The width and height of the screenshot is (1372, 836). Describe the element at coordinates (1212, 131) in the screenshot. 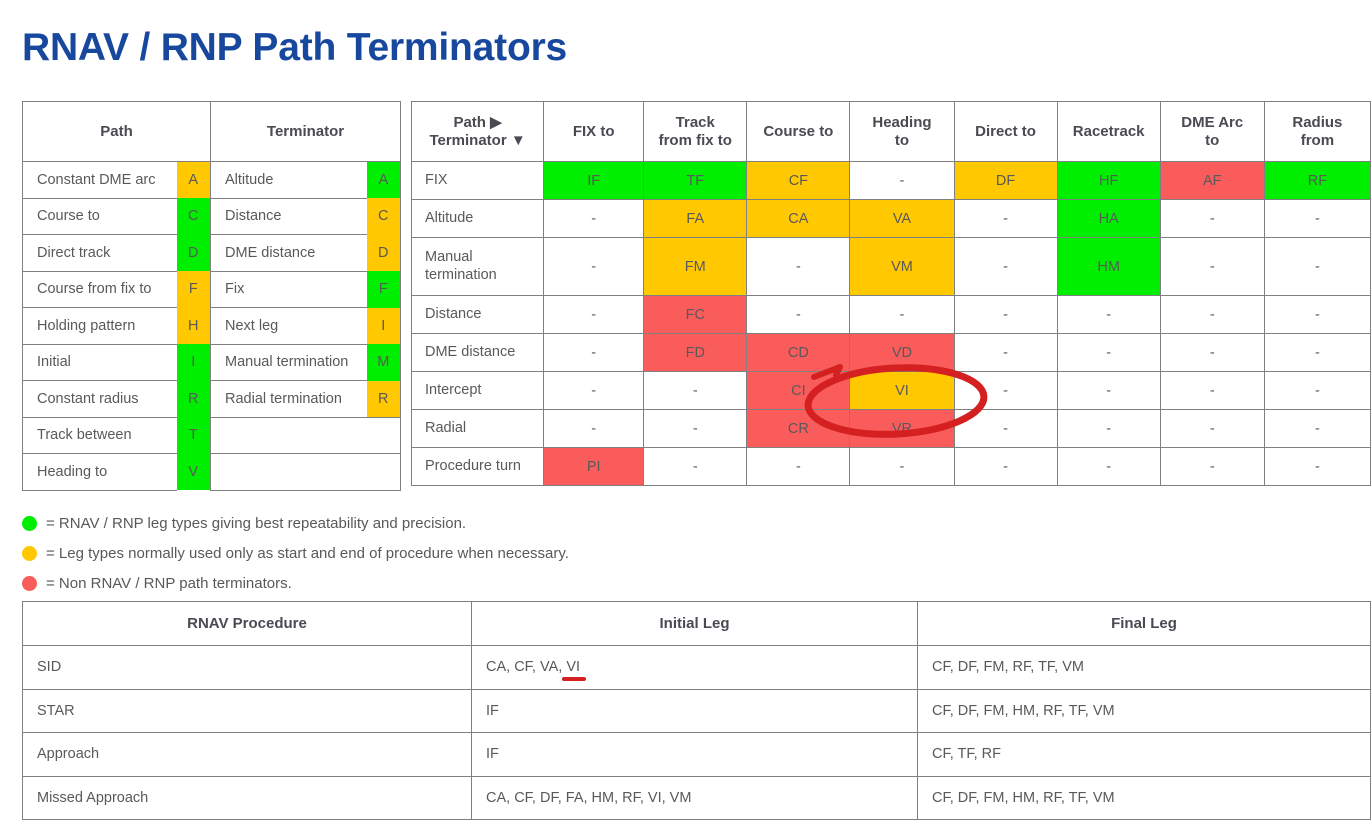

I see `matrix-column-header: DME Arc to` at that location.